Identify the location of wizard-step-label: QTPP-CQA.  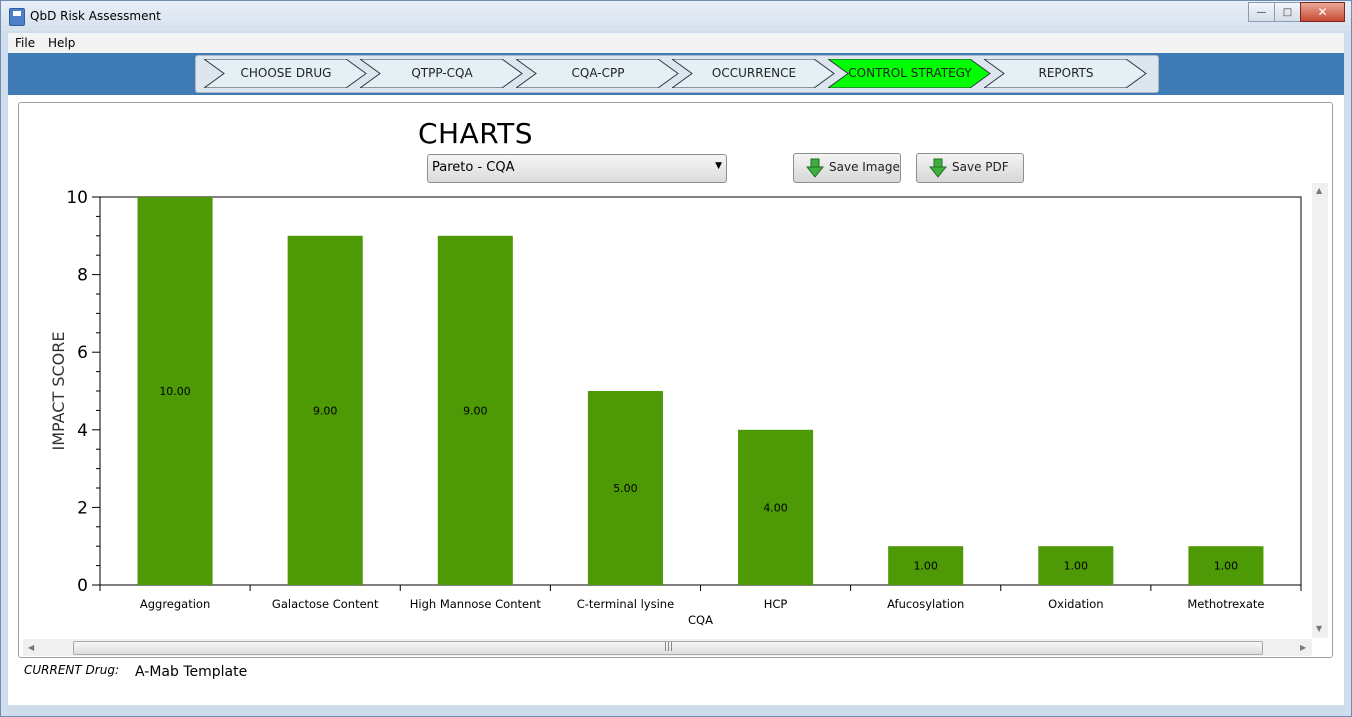
(442, 73).